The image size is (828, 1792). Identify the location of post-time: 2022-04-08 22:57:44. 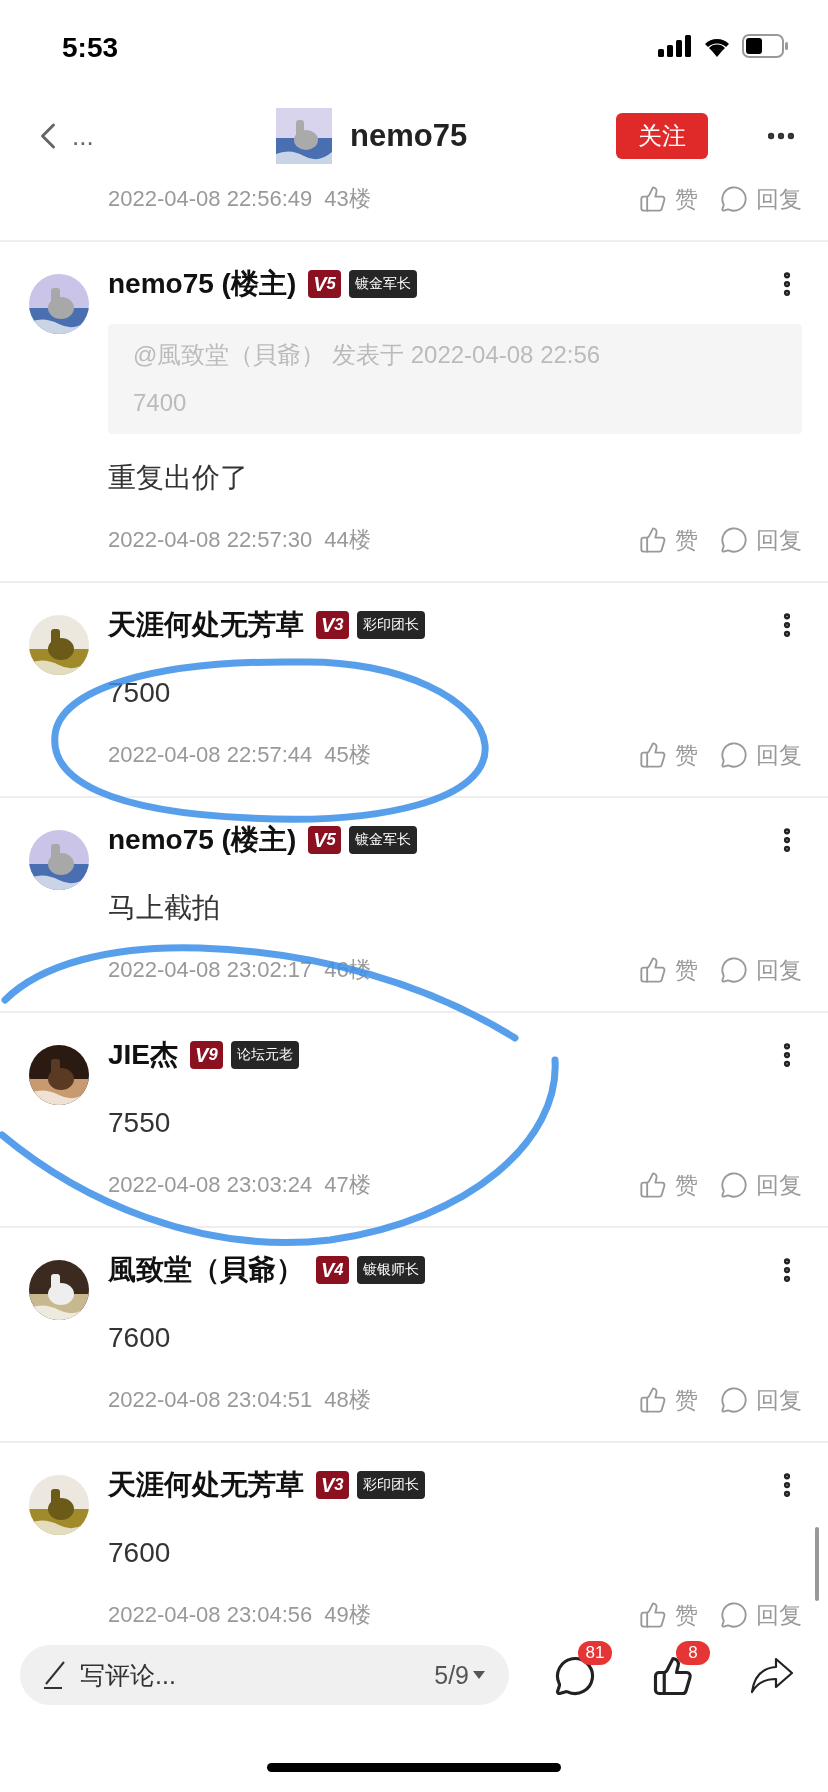
(210, 755).